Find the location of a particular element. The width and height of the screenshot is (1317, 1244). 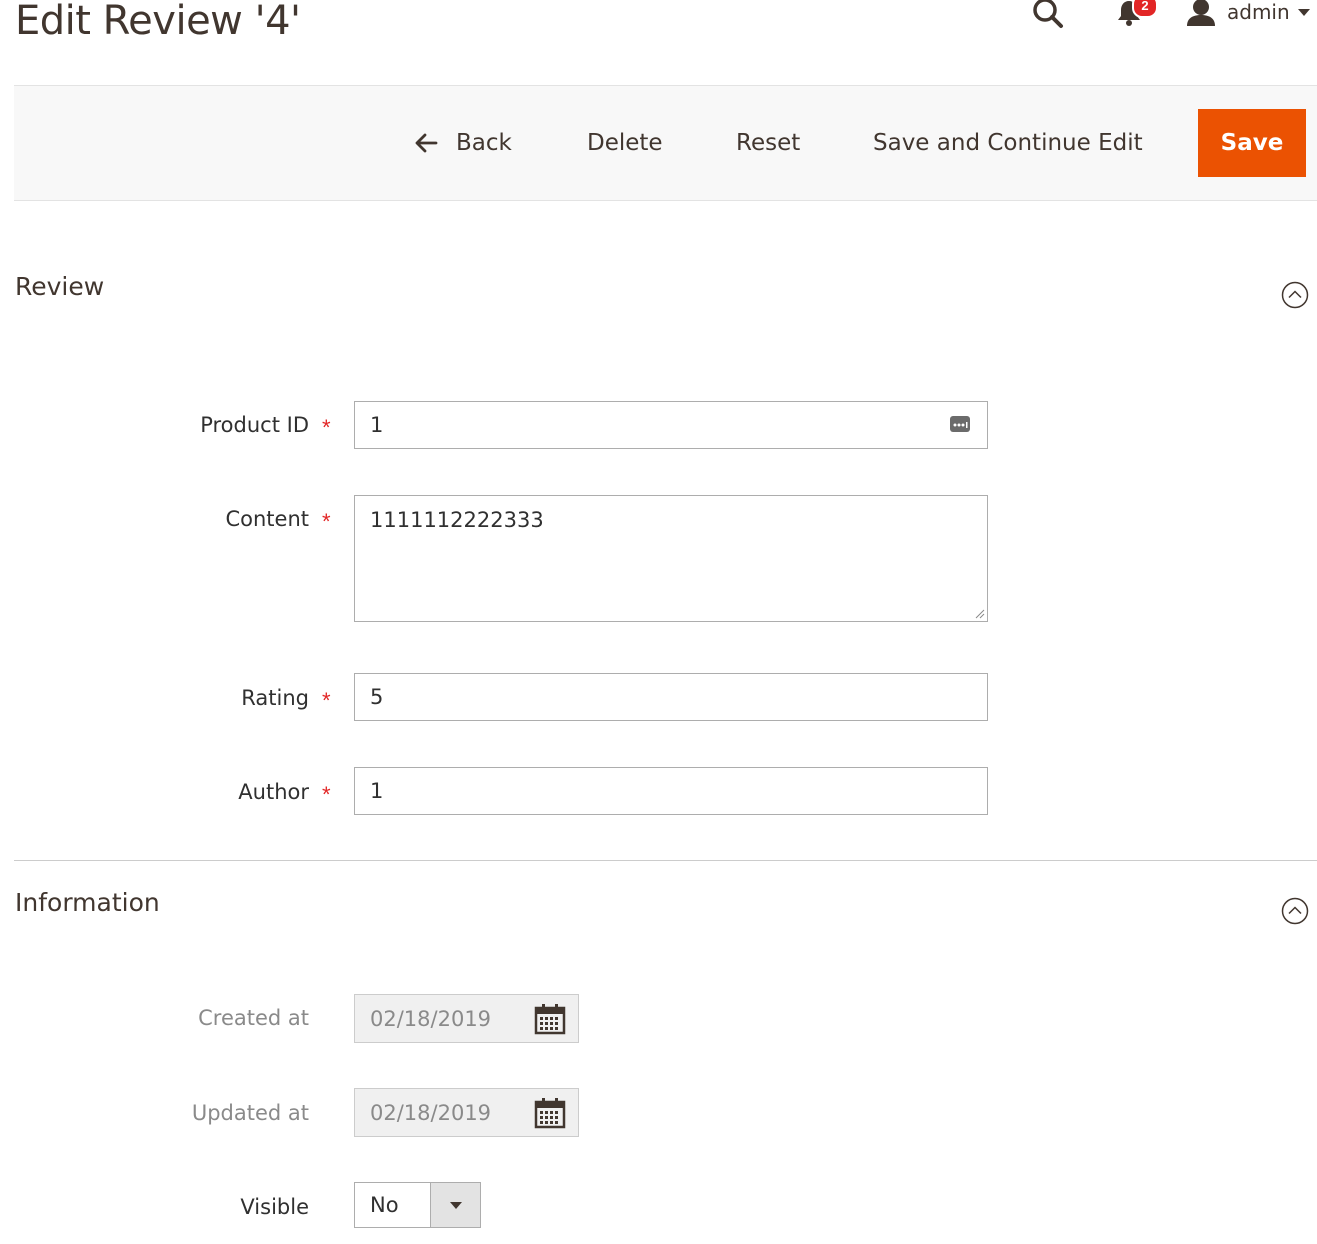

author-value: 1 is located at coordinates (377, 791).